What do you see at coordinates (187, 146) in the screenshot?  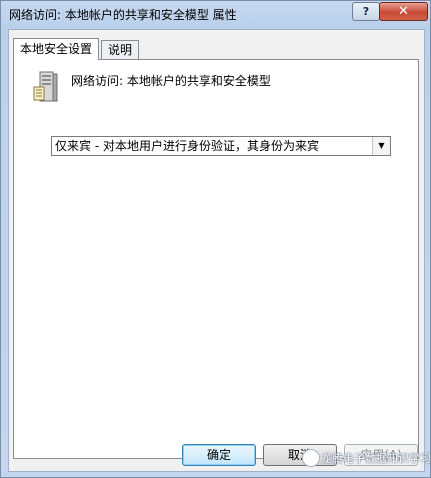 I see `select-value: 仅来宾 - 对本地用户进行身份验证，其身份为来宾` at bounding box center [187, 146].